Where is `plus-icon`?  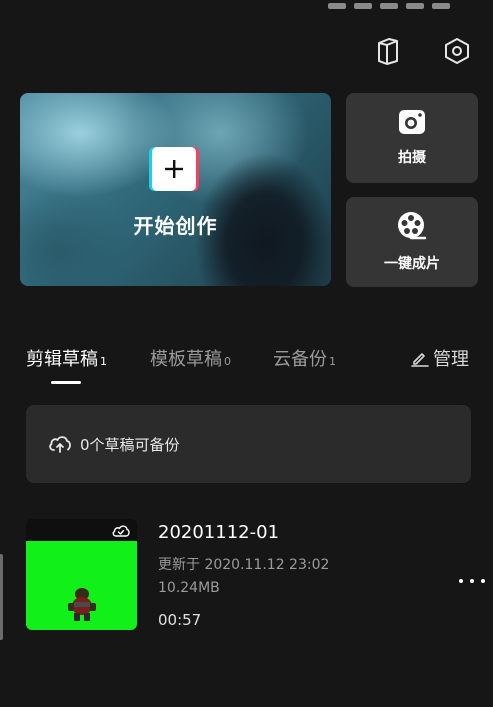
plus-icon is located at coordinates (174, 169).